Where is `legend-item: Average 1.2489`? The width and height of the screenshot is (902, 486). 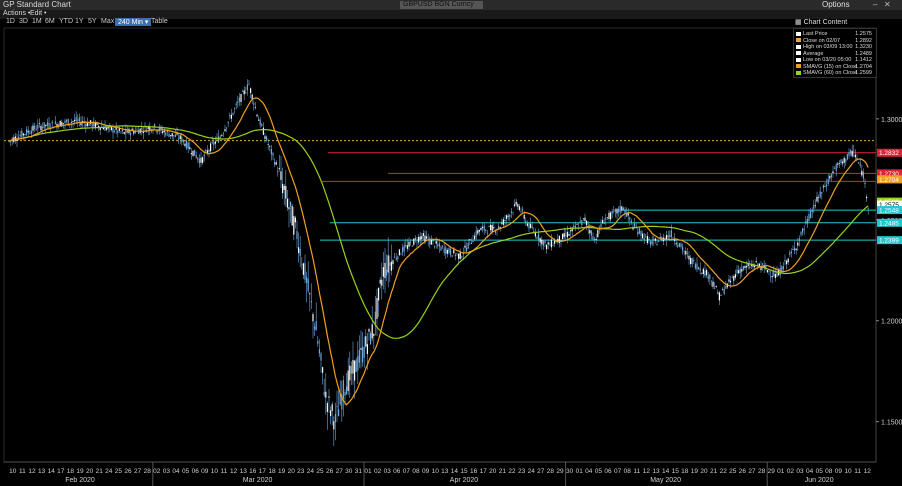 legend-item: Average 1.2489 is located at coordinates (835, 54).